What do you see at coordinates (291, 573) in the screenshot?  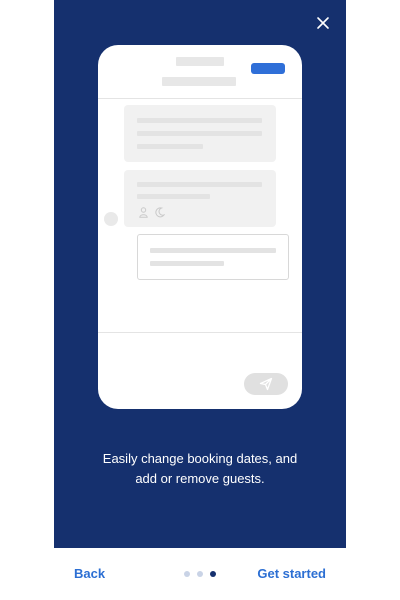 I see `get-started-button: Get started` at bounding box center [291, 573].